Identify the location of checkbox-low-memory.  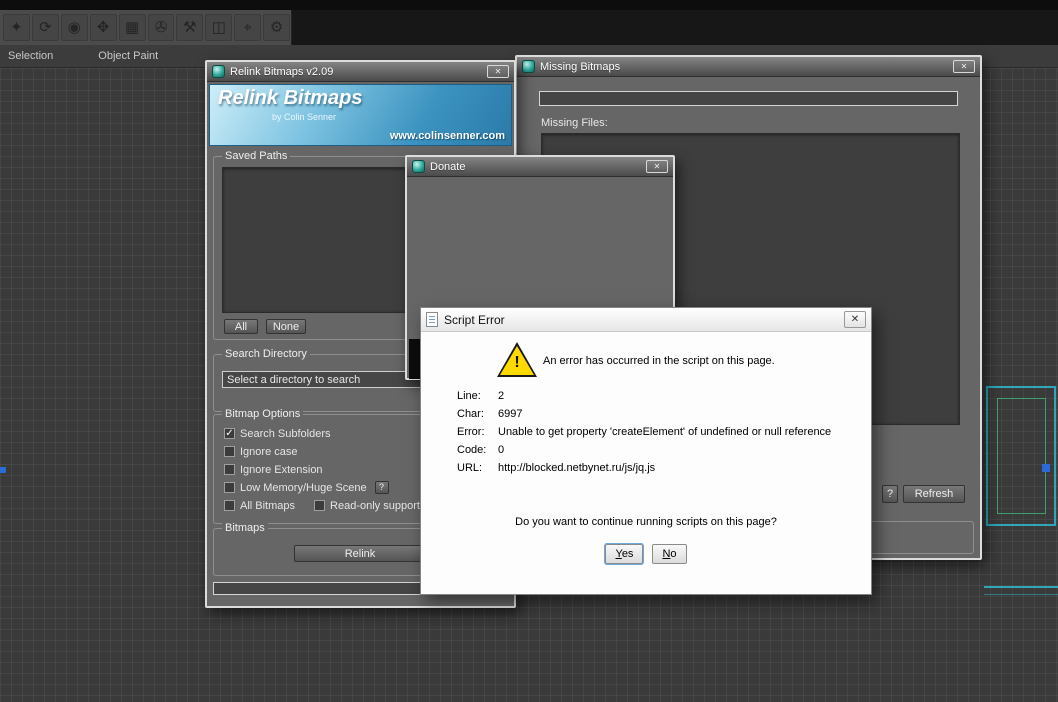
(229, 487).